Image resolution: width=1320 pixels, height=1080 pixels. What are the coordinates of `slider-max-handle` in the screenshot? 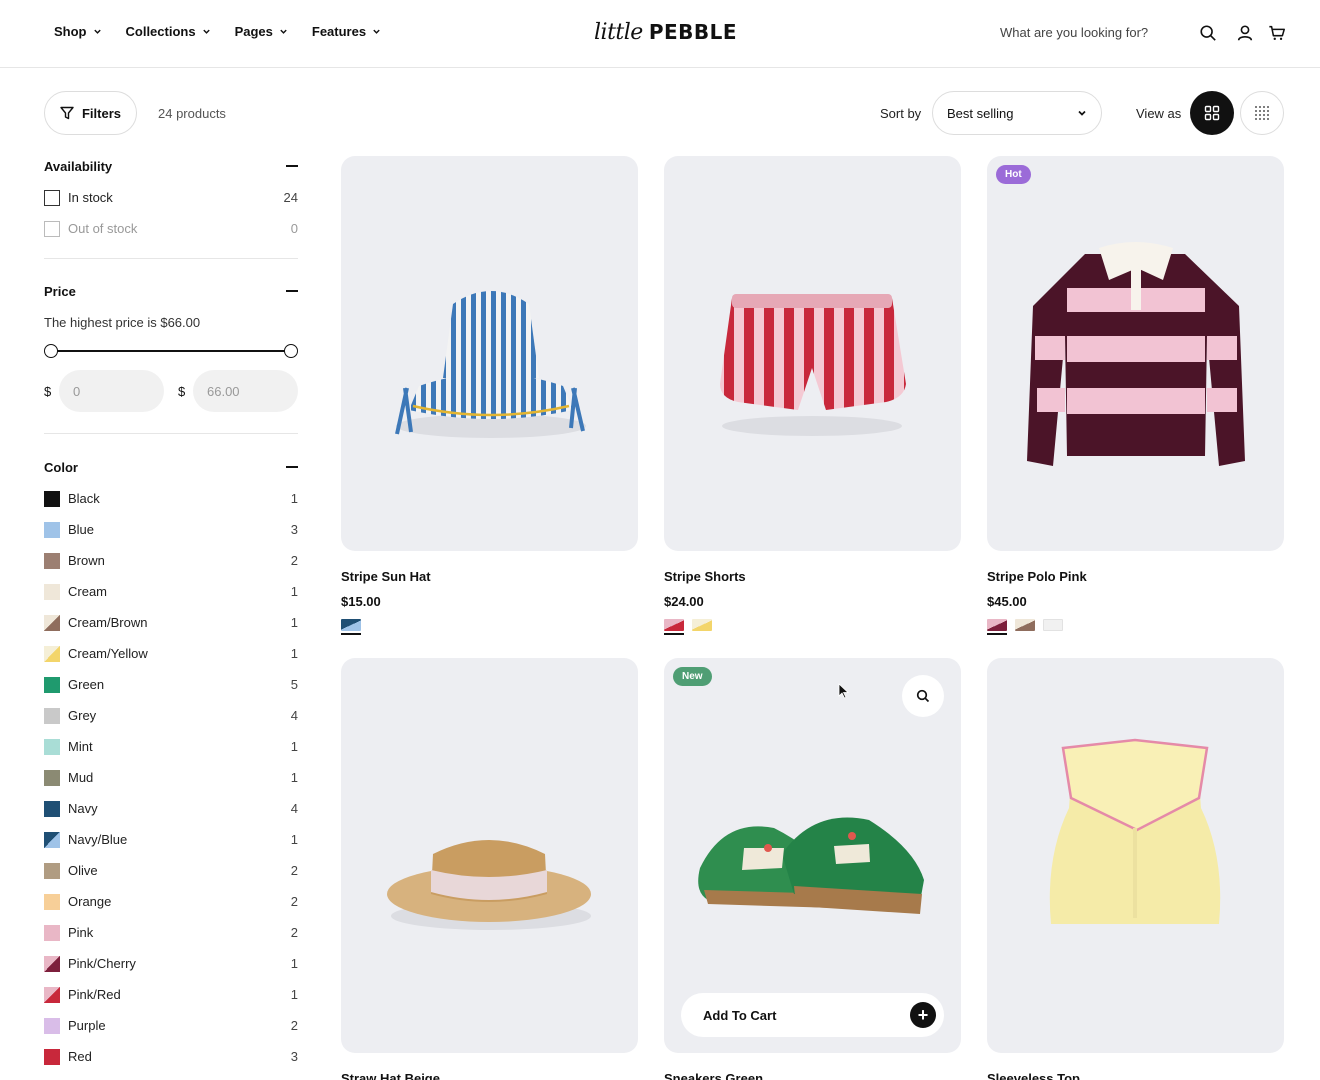 It's located at (291, 351).